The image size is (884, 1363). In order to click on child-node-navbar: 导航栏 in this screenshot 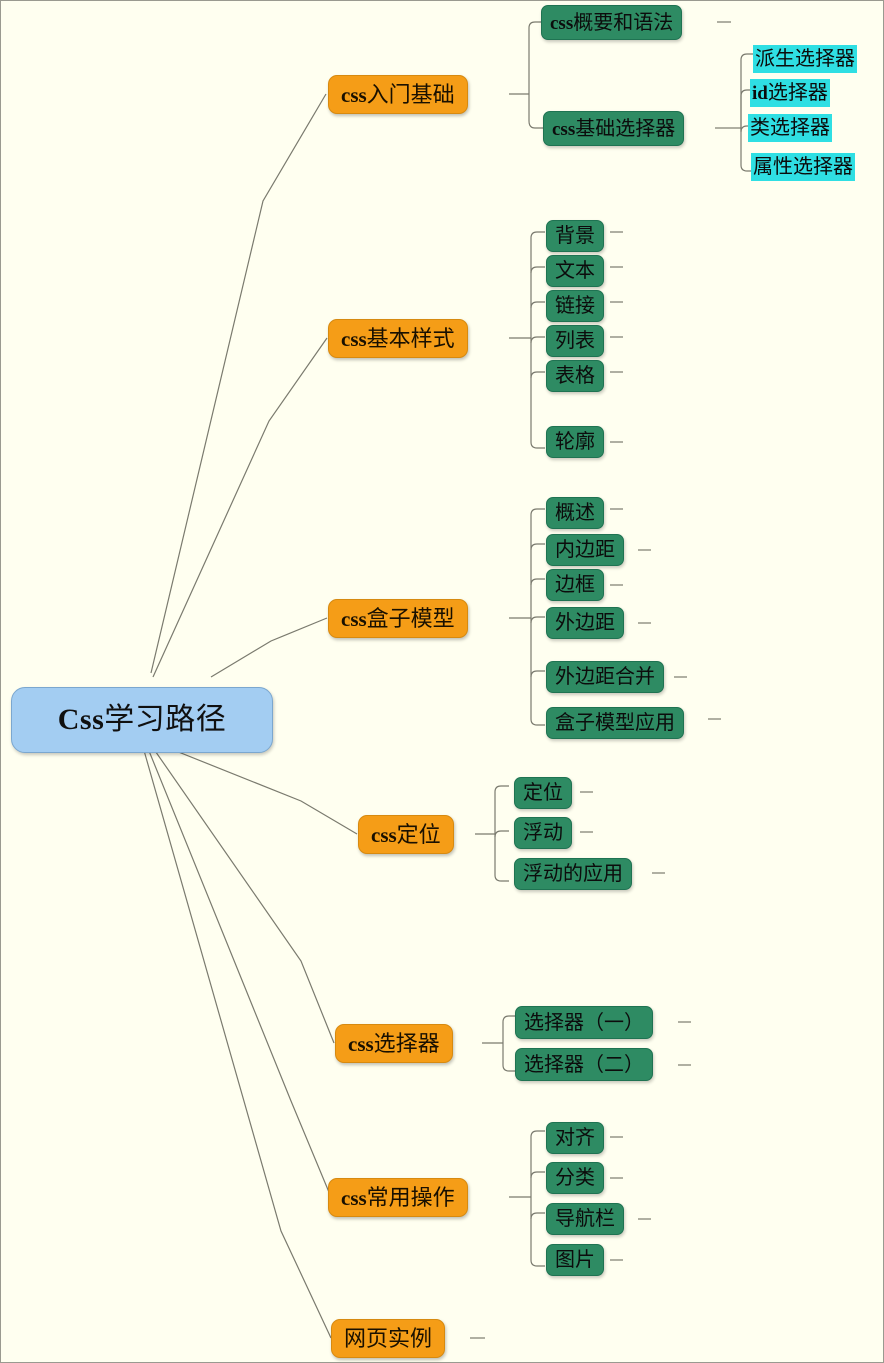, I will do `click(585, 1219)`.